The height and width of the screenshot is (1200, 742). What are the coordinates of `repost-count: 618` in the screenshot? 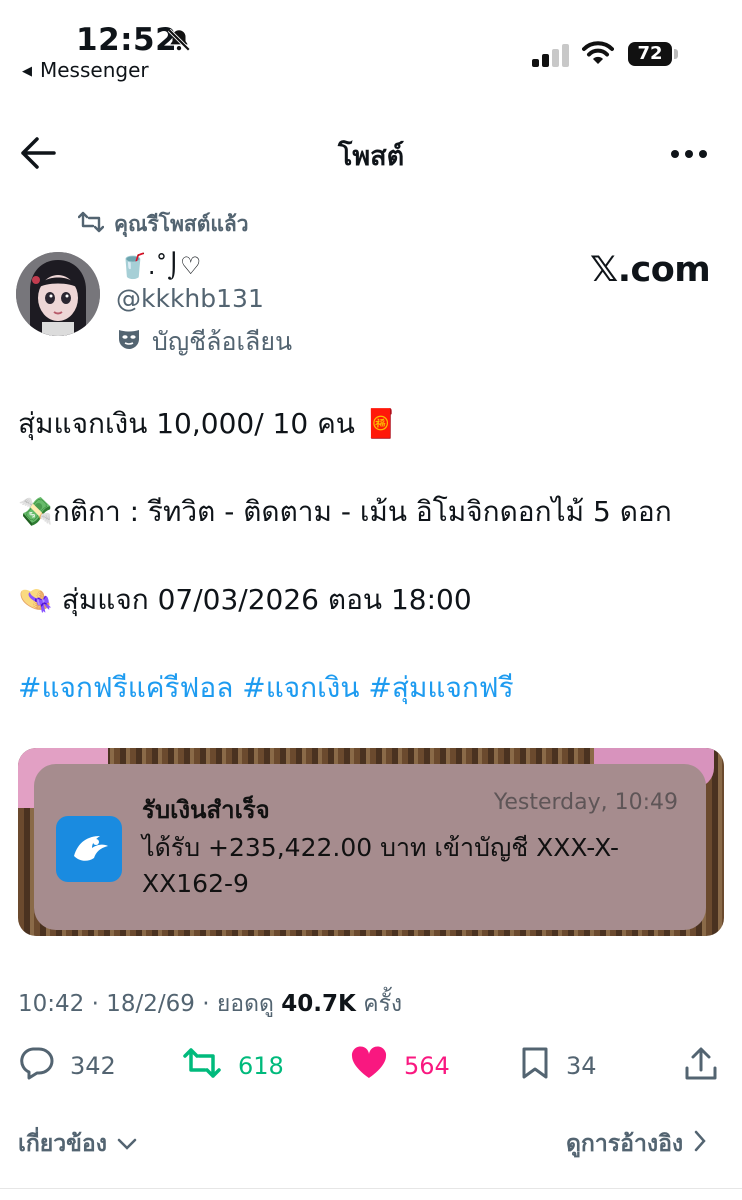 It's located at (261, 1066).